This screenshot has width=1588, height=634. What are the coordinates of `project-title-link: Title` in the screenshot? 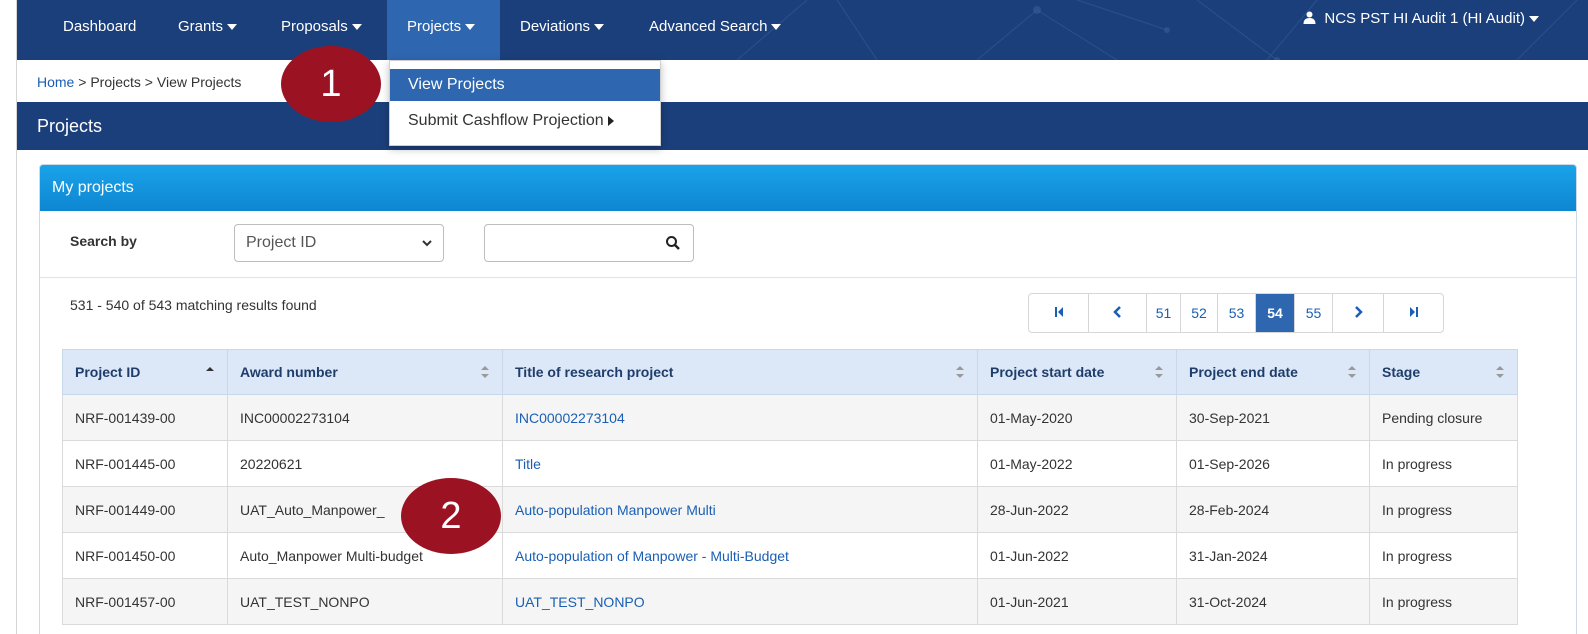 It's located at (528, 464).